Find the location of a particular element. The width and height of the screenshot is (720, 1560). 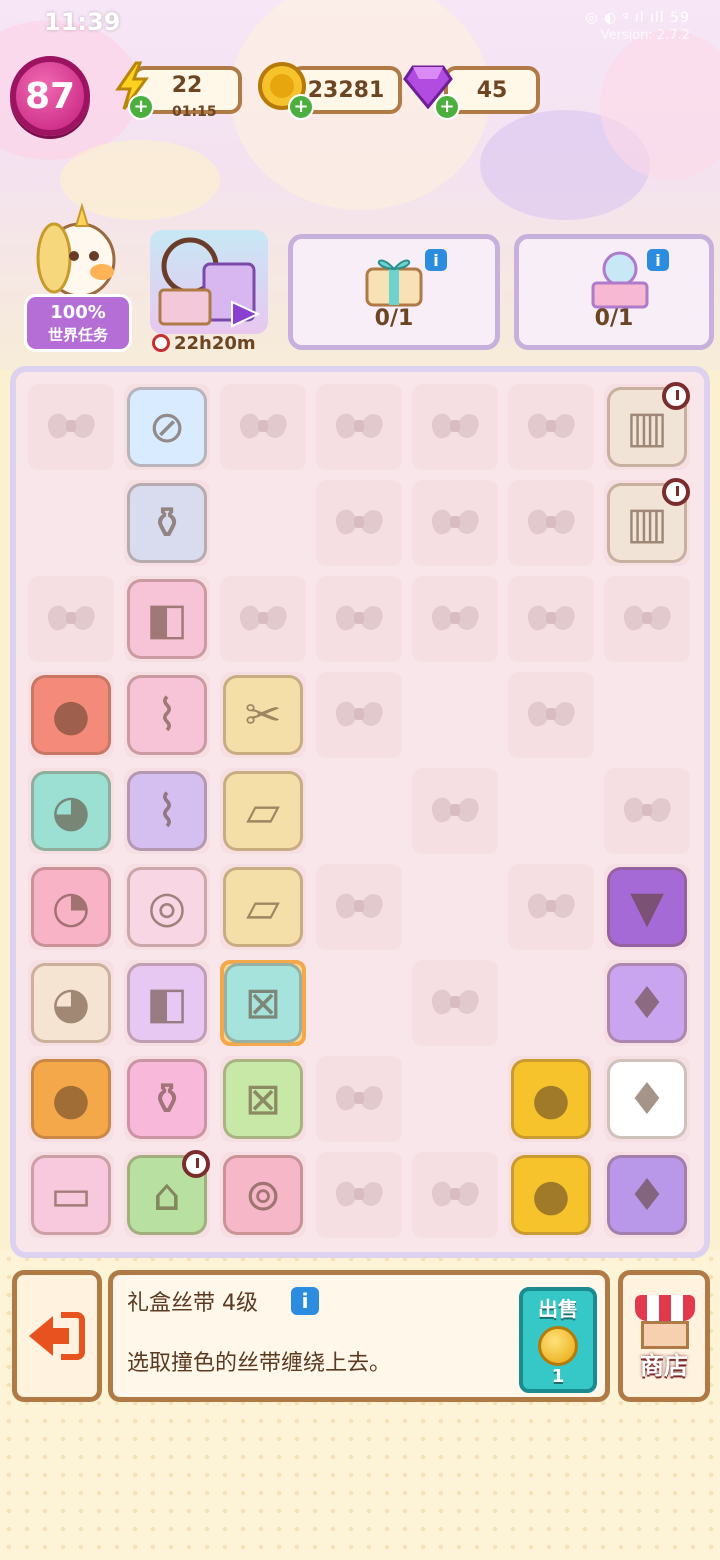

makeup-brushes-icon: ⌇ is located at coordinates (167, 811).